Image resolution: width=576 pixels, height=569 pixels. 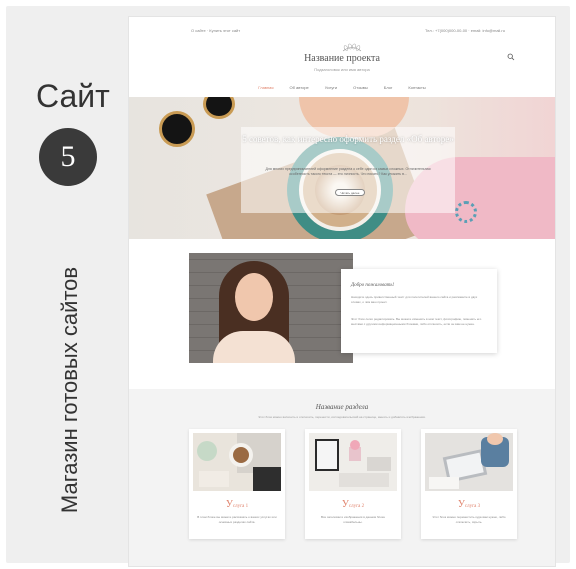 I want to click on service-title-2: Услуга 2, so click(x=353, y=504).